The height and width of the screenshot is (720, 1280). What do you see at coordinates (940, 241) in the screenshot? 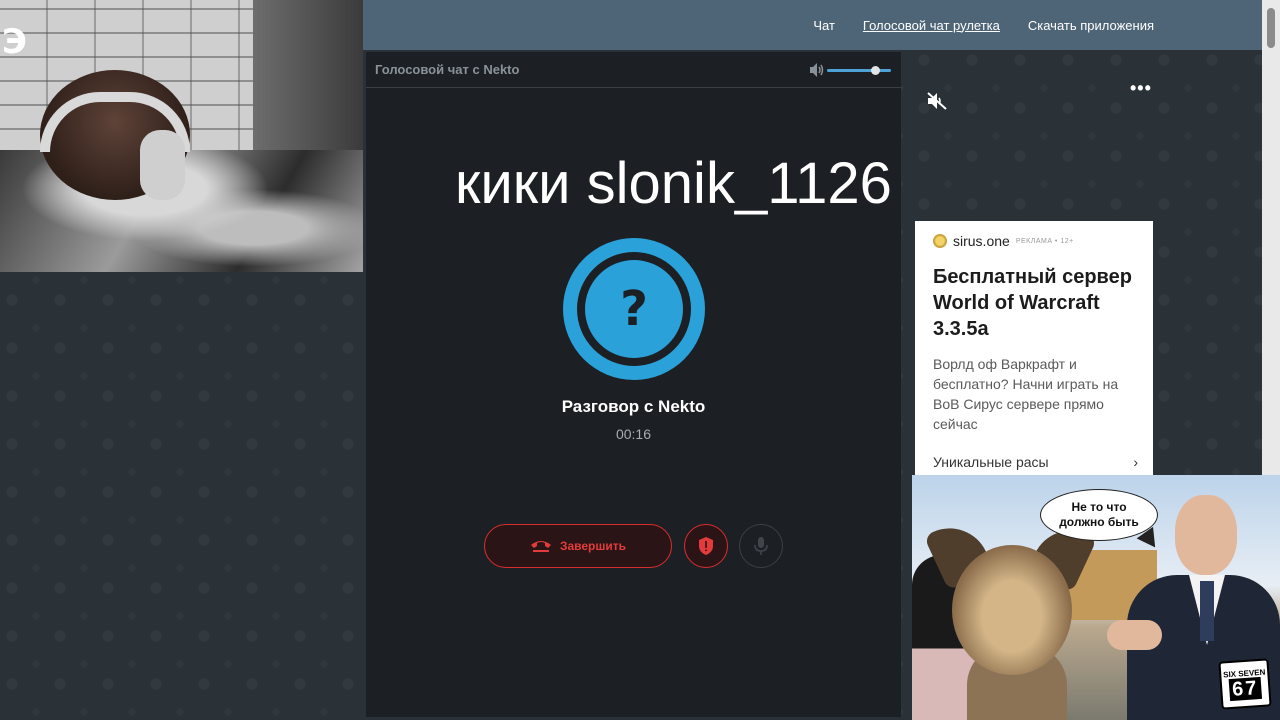
I see `brand-logo-icon` at bounding box center [940, 241].